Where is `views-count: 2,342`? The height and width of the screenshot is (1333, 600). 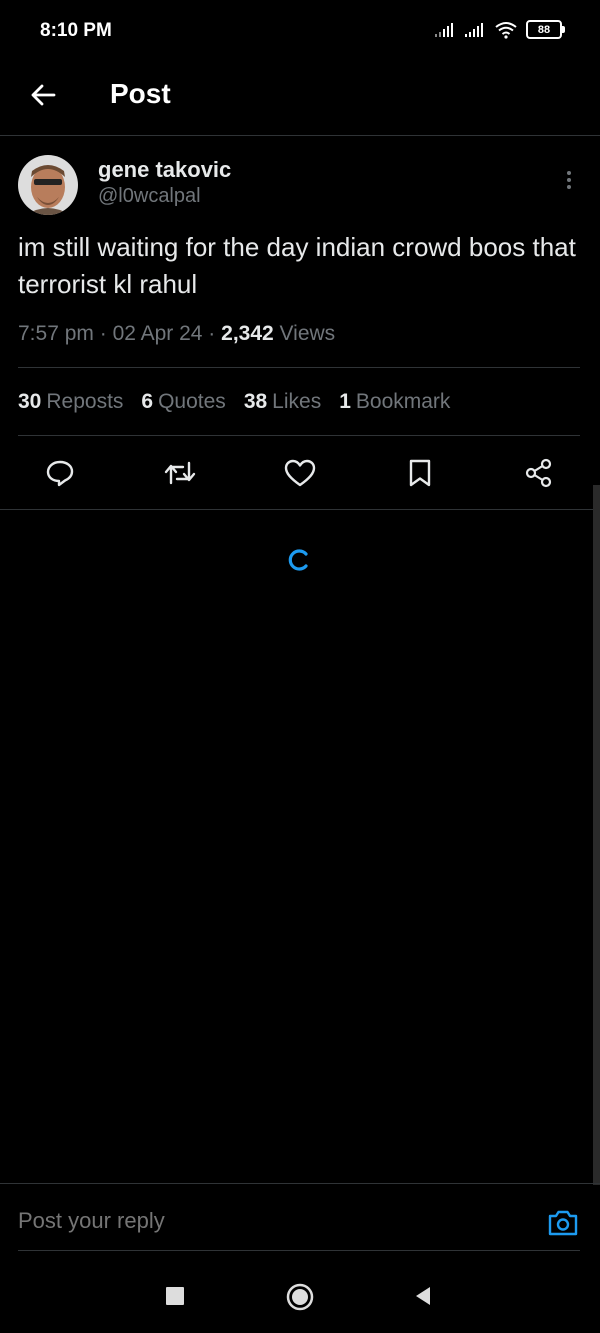 views-count: 2,342 is located at coordinates (247, 333).